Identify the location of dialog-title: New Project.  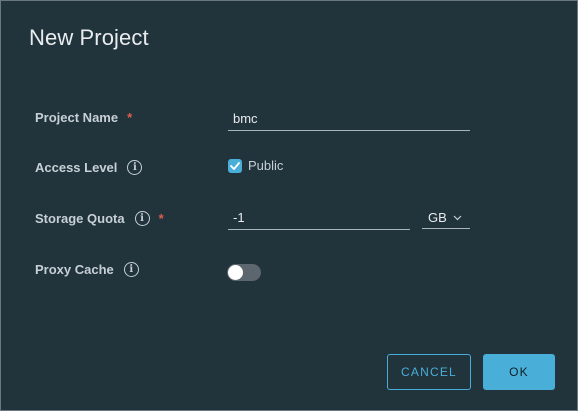
(89, 37).